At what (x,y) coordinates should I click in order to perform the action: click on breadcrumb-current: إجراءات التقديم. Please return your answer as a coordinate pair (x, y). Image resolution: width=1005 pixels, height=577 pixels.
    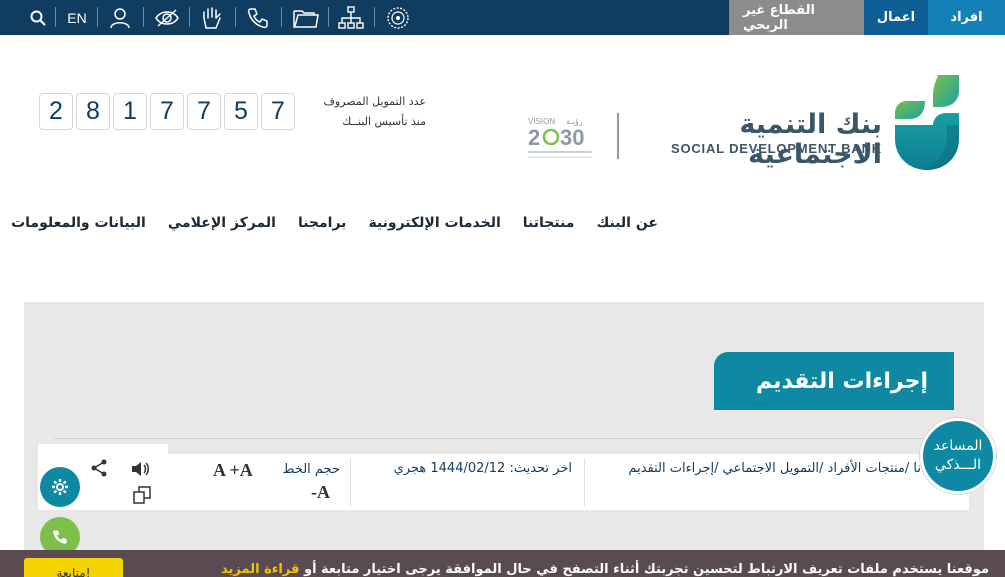
    Looking at the image, I should click on (671, 468).